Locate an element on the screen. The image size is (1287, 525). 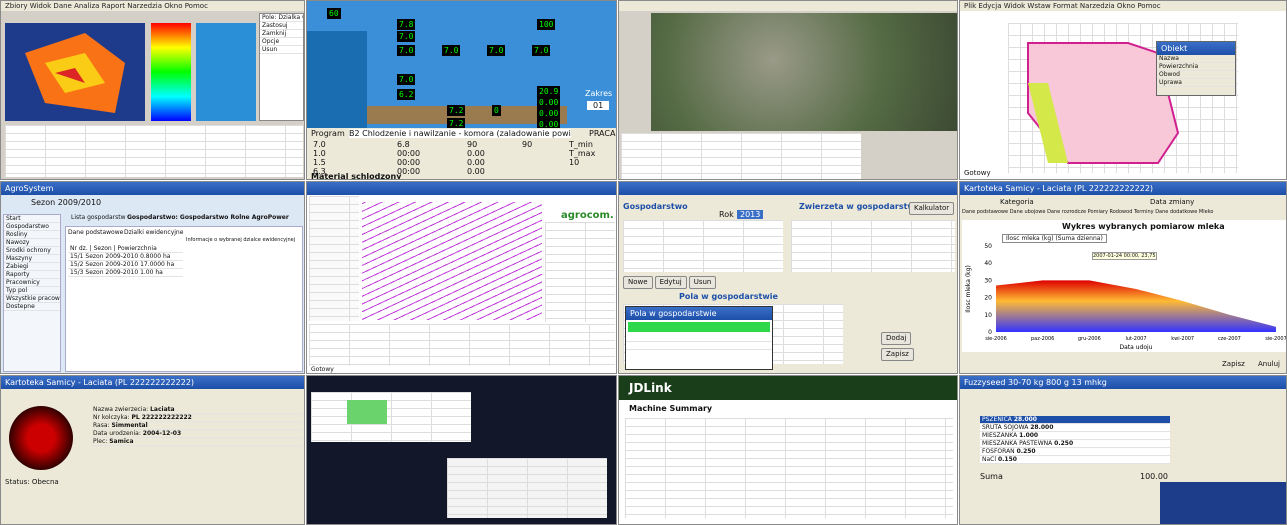
x-tick: sie-2006 is located at coordinates (996, 339).